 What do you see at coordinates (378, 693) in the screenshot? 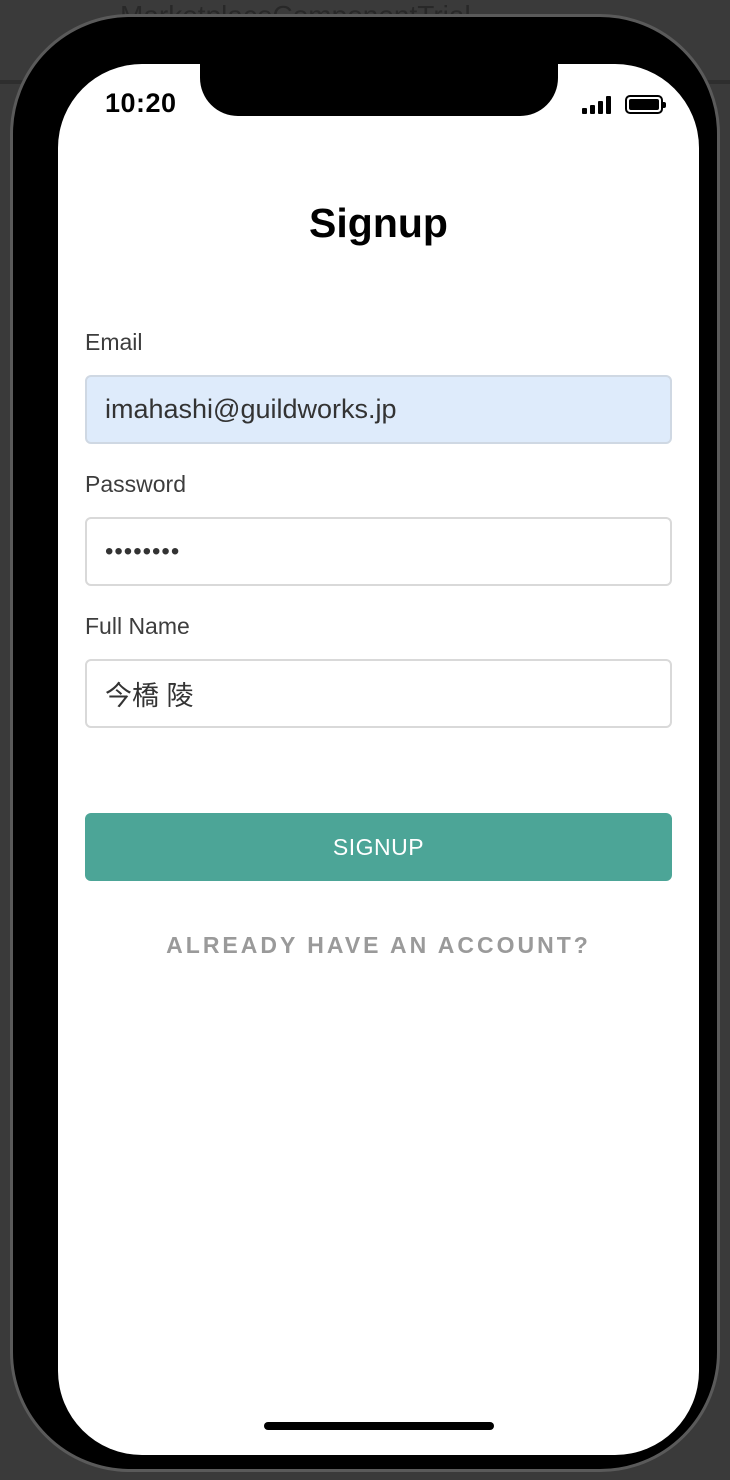
I see `full-name-field: 今橋 陵` at bounding box center [378, 693].